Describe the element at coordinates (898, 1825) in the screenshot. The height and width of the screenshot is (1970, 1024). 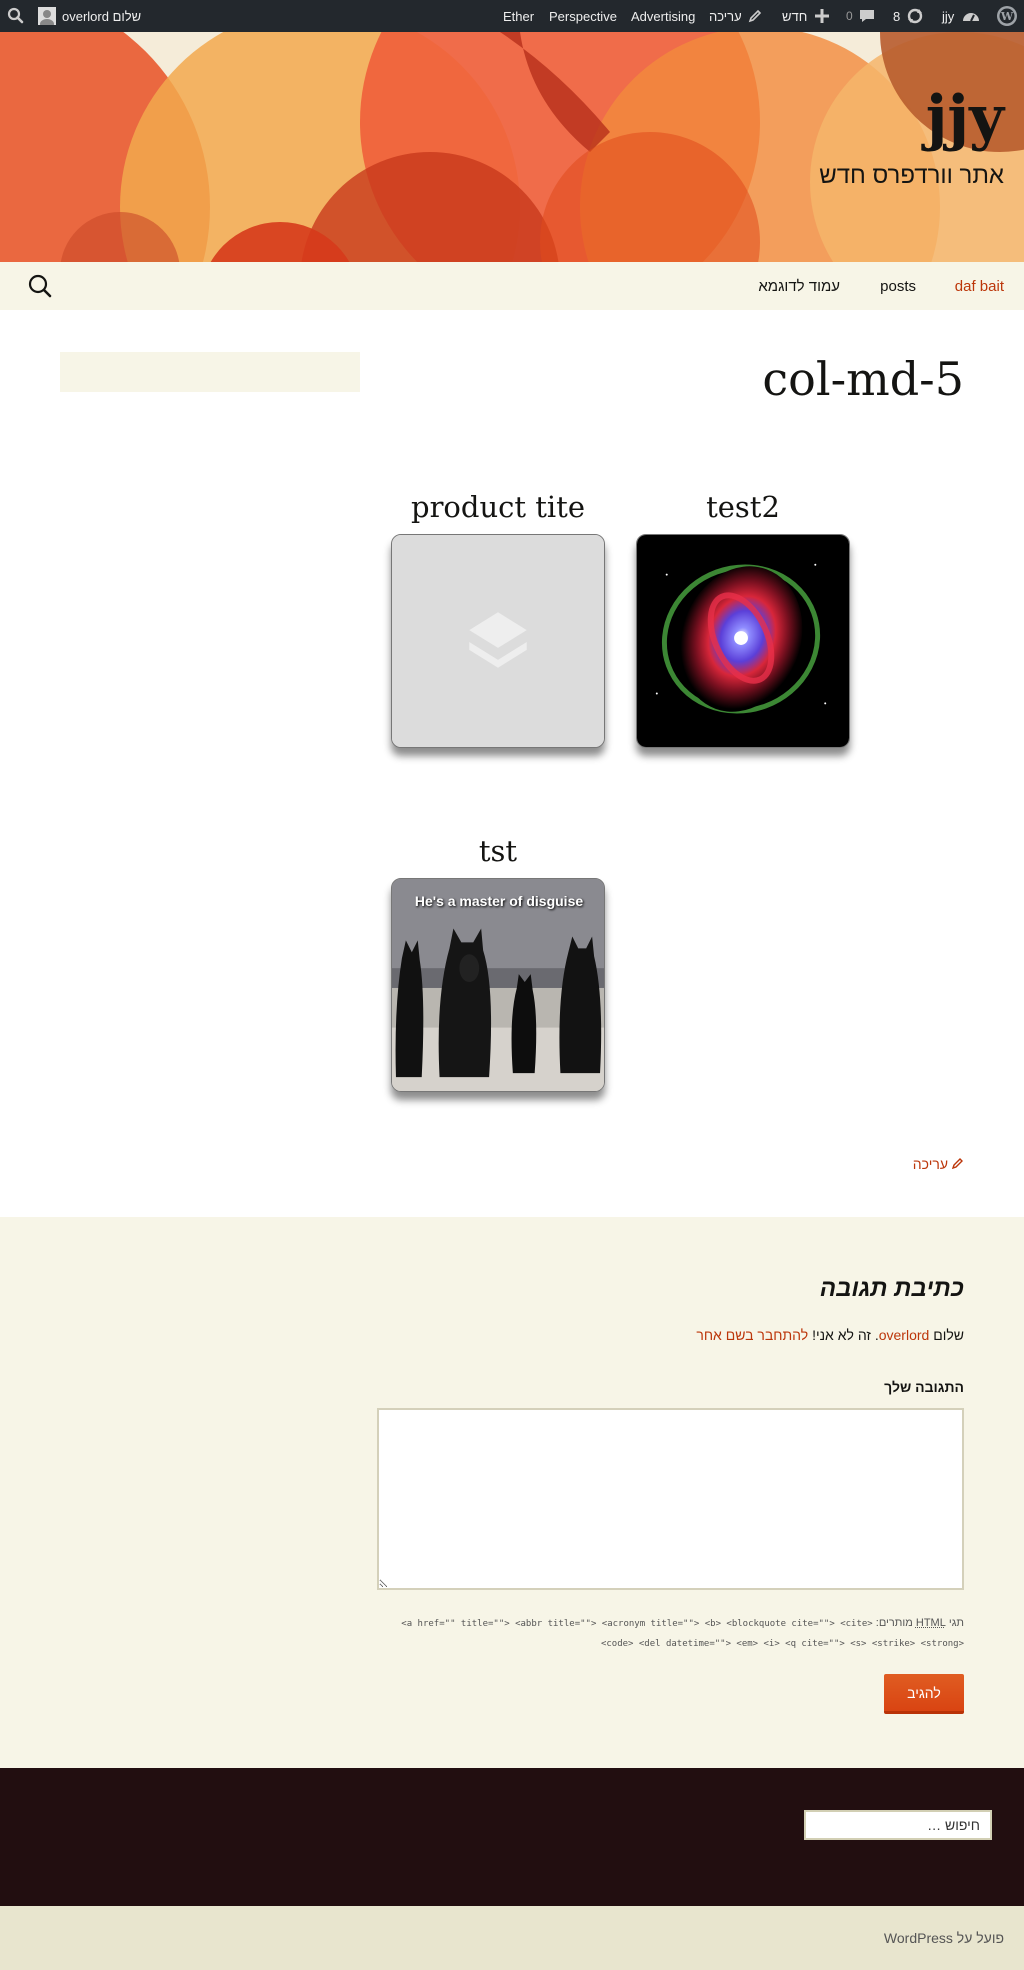
I see `footer-search-input` at that location.